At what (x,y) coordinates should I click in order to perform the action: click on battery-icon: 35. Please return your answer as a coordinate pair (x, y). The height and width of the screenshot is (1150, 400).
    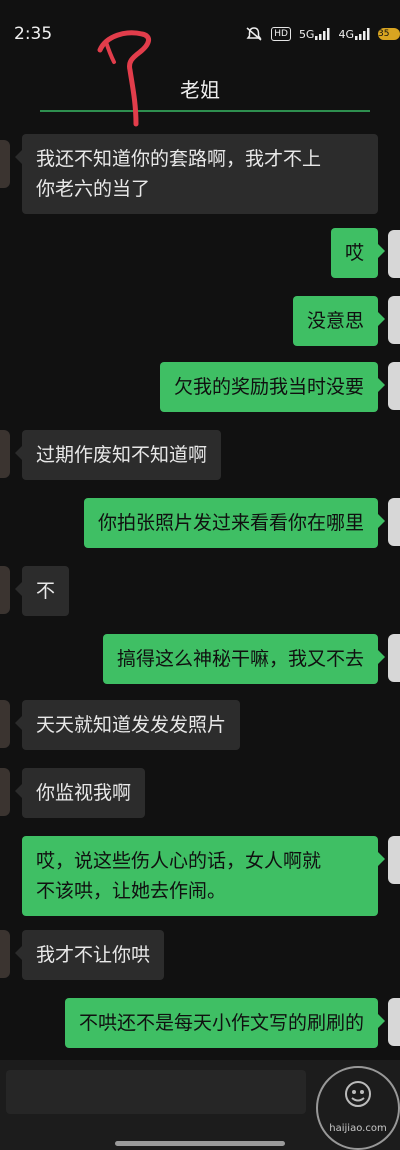
    Looking at the image, I should click on (389, 34).